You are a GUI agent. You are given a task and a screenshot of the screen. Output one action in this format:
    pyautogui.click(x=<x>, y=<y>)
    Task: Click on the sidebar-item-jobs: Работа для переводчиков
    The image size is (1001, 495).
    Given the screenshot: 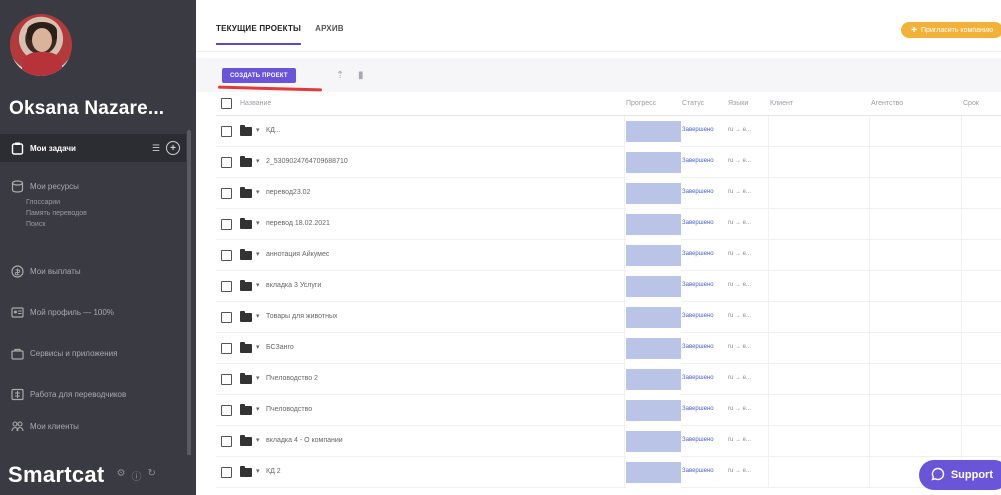 What is the action you would take?
    pyautogui.click(x=93, y=394)
    